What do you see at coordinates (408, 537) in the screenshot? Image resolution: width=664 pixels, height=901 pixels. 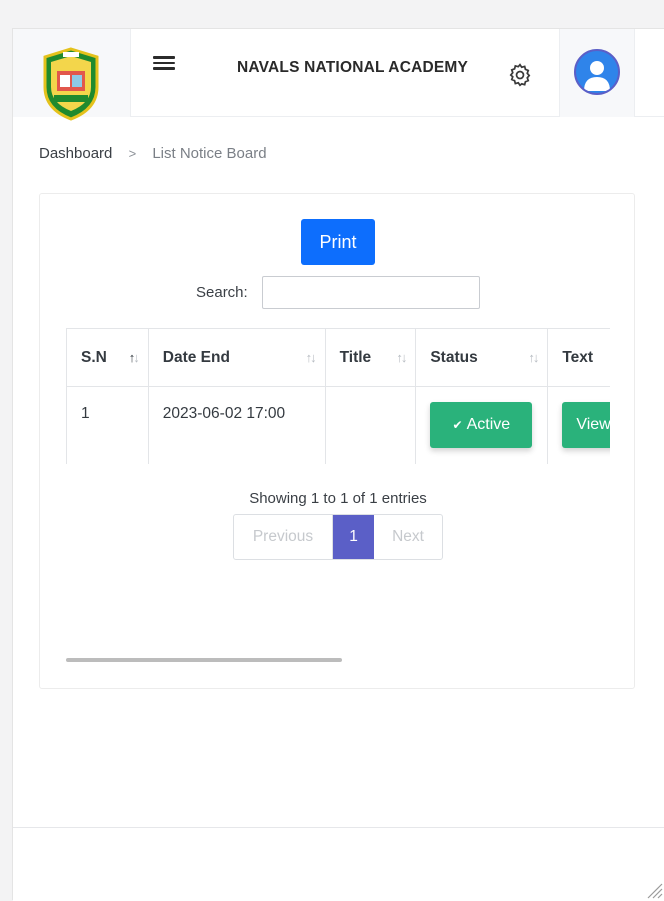 I see `pagination-next-button: Next` at bounding box center [408, 537].